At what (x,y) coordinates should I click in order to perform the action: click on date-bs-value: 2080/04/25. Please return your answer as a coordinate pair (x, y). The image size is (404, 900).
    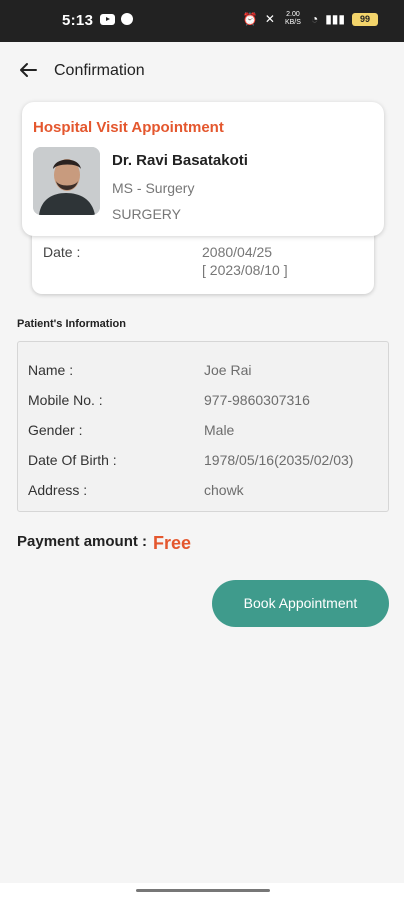
    Looking at the image, I should click on (237, 252).